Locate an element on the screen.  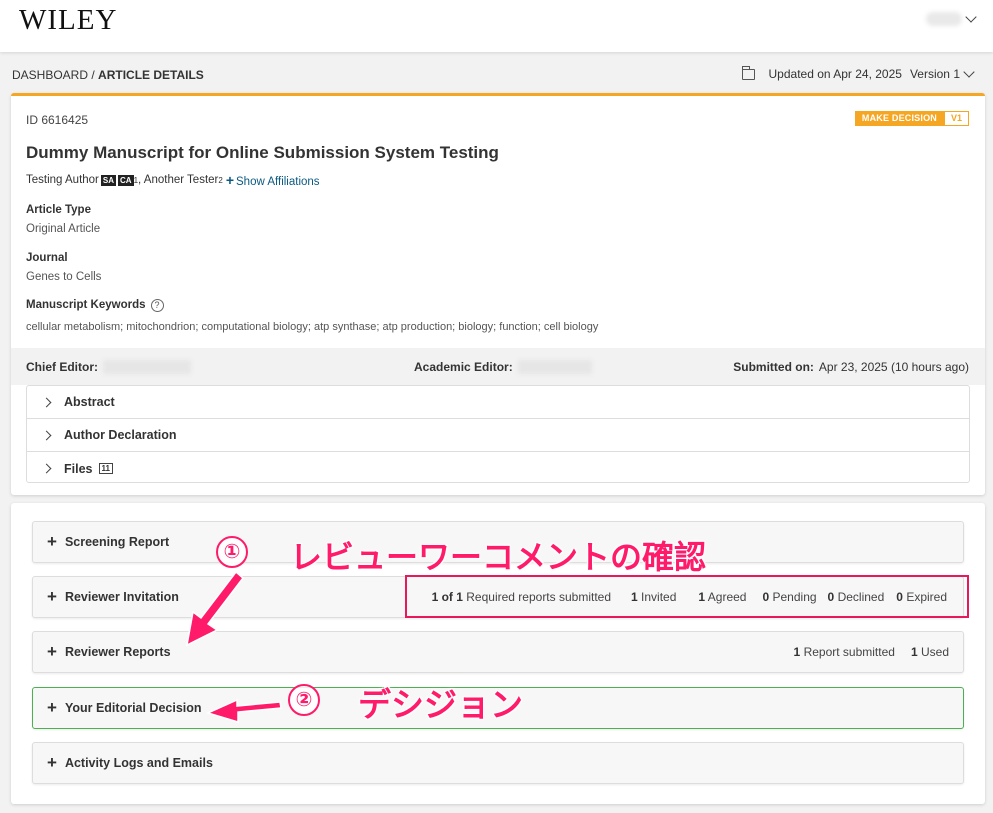
section-label: Reviewer Invitation is located at coordinates (121, 597).